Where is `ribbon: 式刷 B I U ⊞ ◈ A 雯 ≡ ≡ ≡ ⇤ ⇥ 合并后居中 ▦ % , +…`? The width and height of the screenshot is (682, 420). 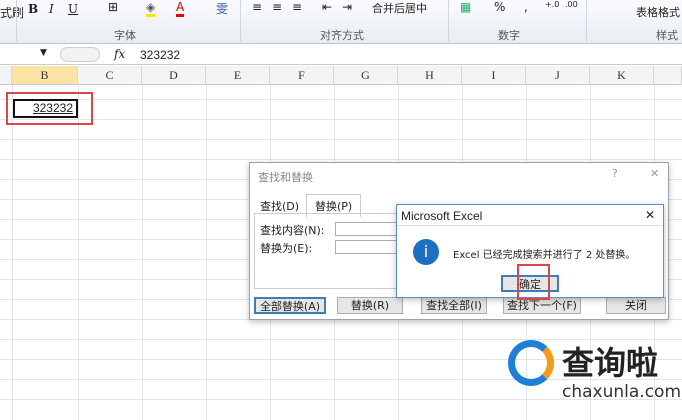 ribbon: 式刷 B I U ⊞ ◈ A 雯 ≡ ≡ ≡ ⇤ ⇥ 合并后居中 ▦ % , +… is located at coordinates (341, 22).